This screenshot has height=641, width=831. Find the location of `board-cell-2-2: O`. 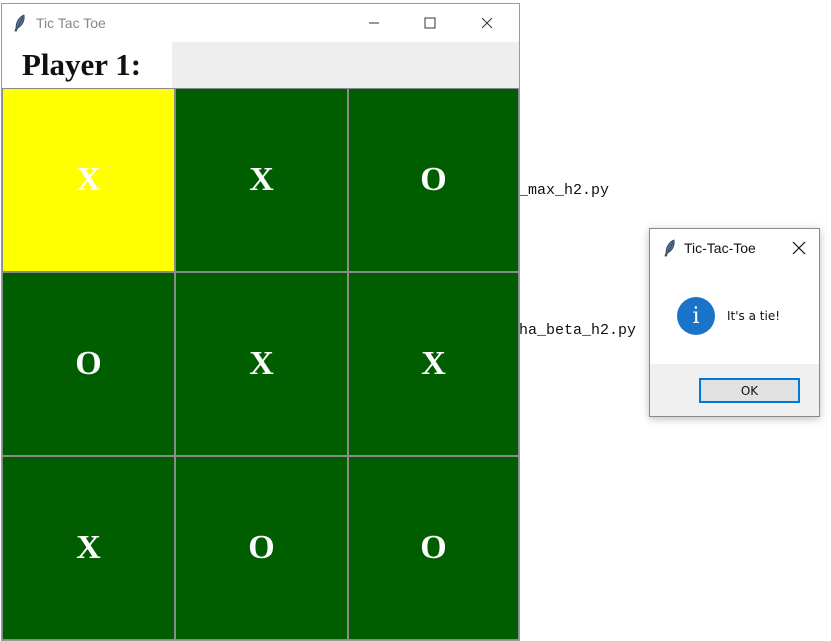

board-cell-2-2: O is located at coordinates (433, 548).